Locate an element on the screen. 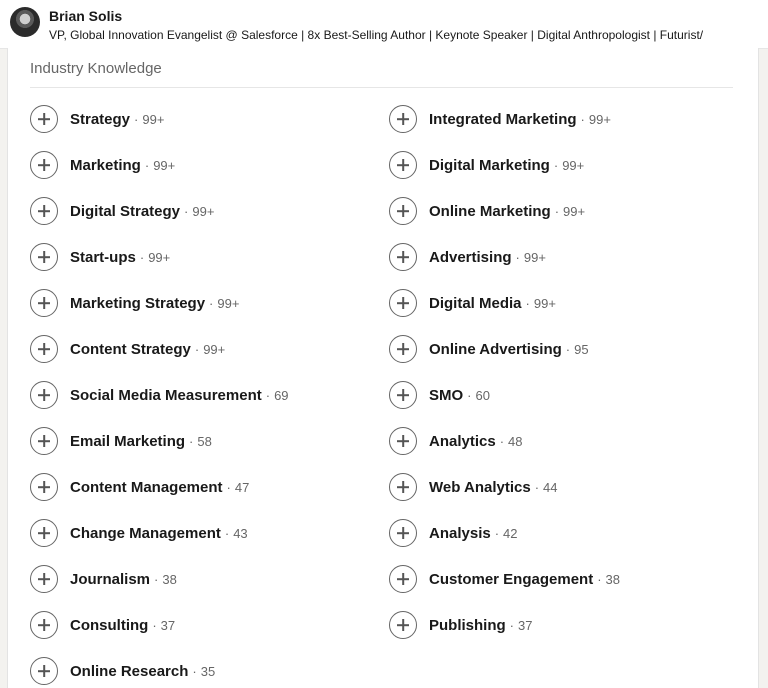 This screenshot has height=688, width=768. endorsement-count: 47 is located at coordinates (242, 487).